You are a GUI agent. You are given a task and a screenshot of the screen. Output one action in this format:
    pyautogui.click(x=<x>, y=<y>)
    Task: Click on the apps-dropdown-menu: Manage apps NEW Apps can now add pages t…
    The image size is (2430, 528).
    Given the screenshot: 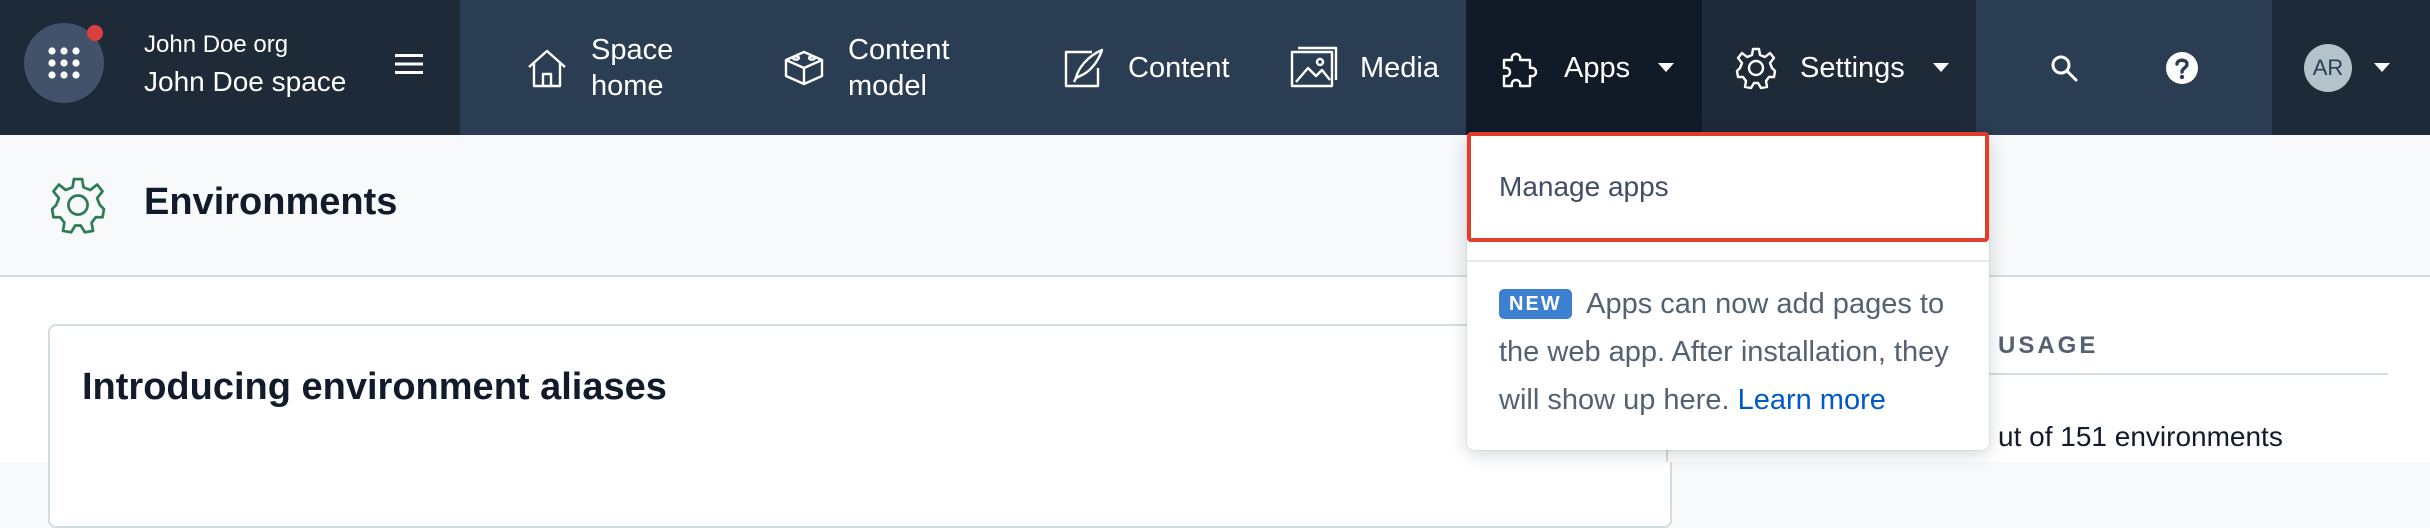 What is the action you would take?
    pyautogui.click(x=1728, y=291)
    